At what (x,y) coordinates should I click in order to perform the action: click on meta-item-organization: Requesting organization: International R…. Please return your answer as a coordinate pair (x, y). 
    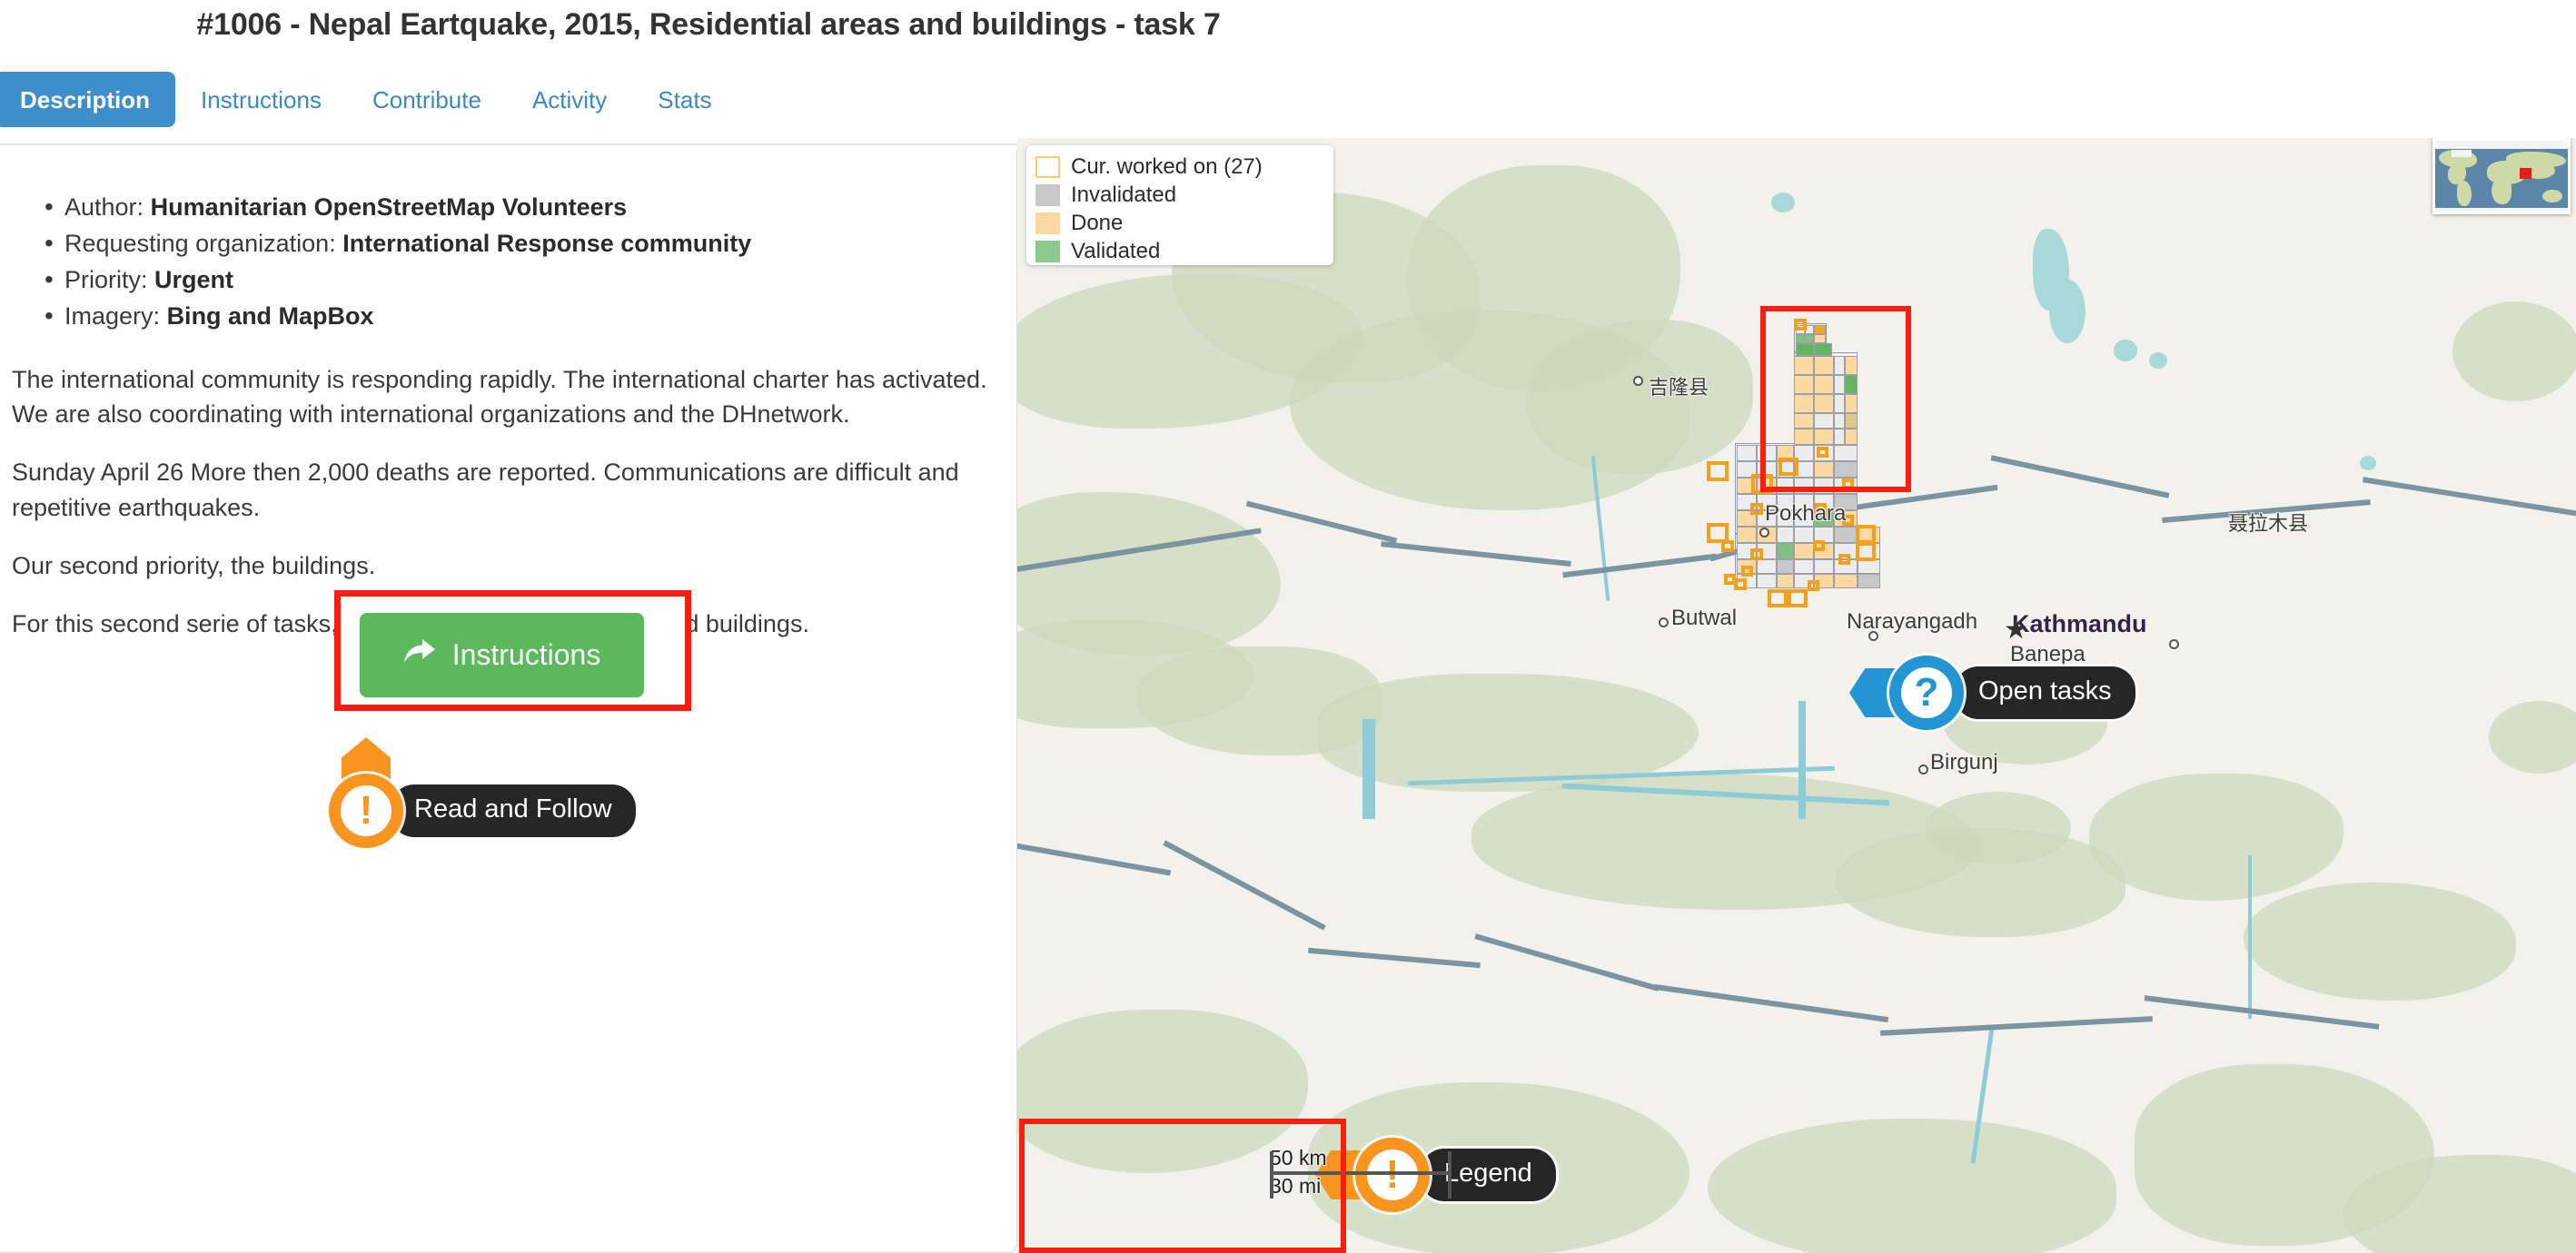
    Looking at the image, I should click on (503, 243).